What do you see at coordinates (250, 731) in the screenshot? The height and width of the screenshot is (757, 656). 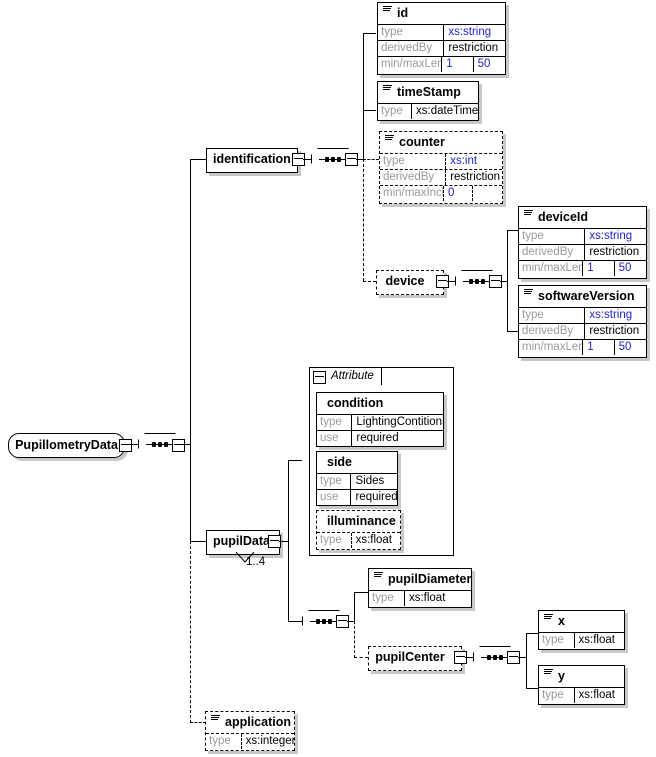 I see `element-detail-application: application type xs:integer` at bounding box center [250, 731].